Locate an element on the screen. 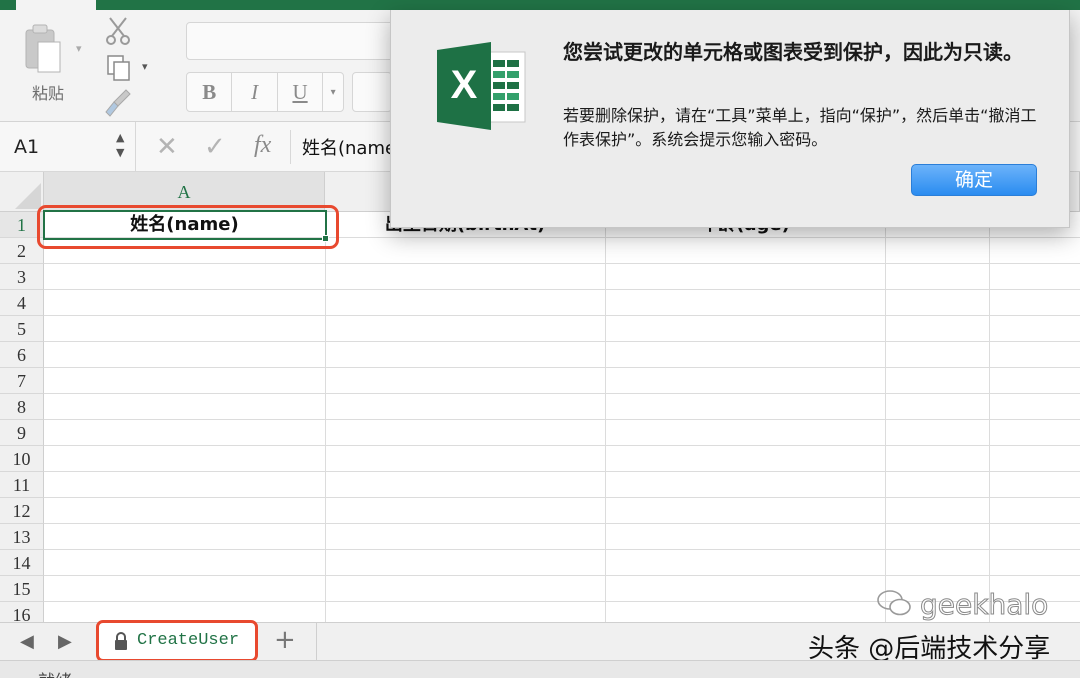 The height and width of the screenshot is (678, 1080). row-header: 6 is located at coordinates (22, 355).